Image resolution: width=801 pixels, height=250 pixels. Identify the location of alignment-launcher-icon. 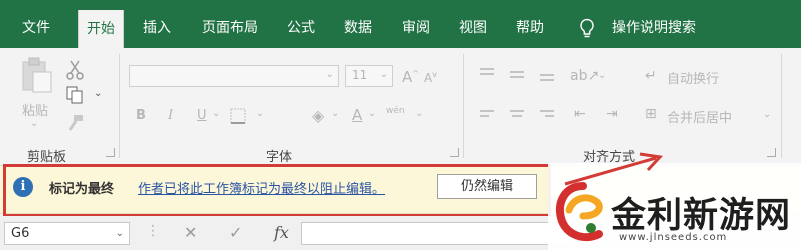
(771, 152).